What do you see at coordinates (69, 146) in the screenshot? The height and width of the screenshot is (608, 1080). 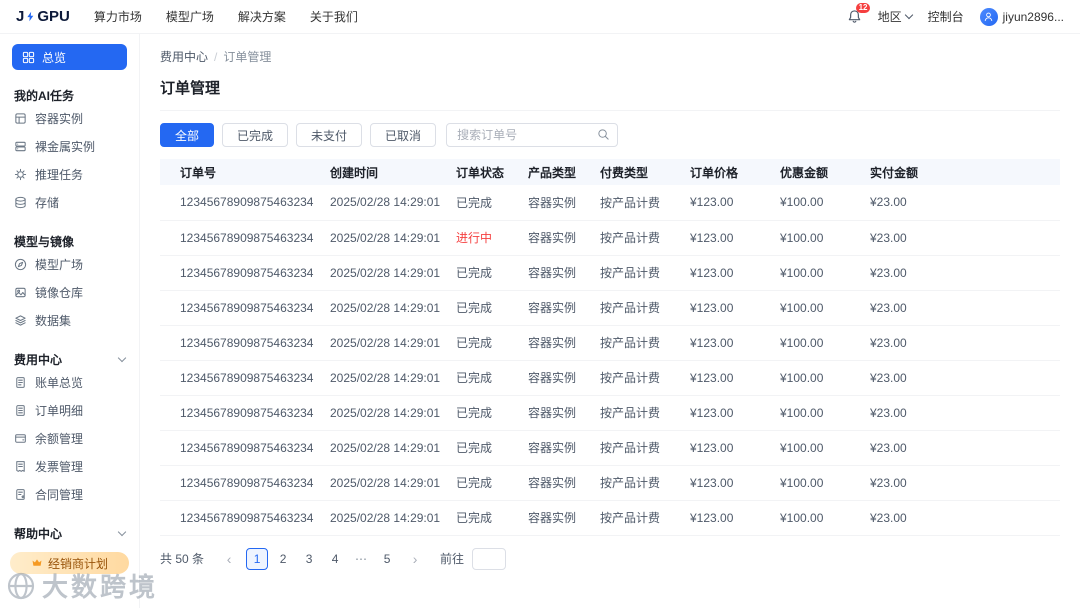 I see `sidebar-item-baremetal: 裸金属实例` at bounding box center [69, 146].